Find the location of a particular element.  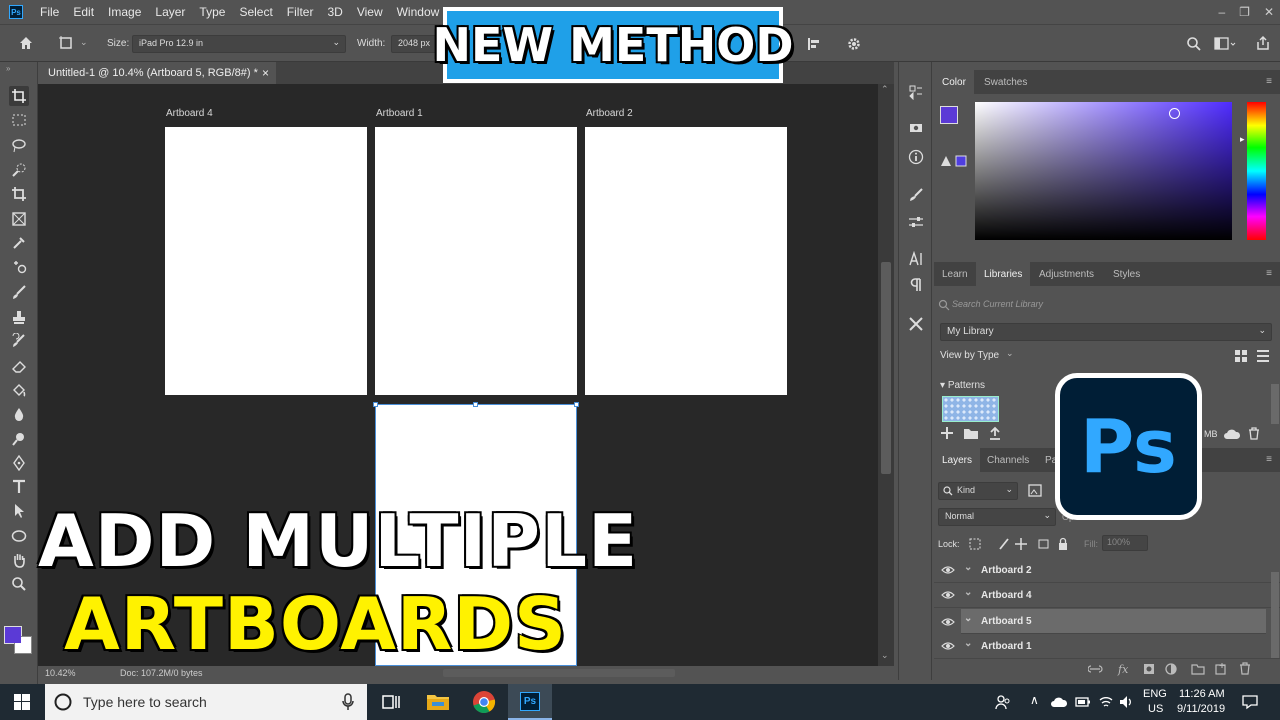

tab-learn: Learn is located at coordinates (955, 274).